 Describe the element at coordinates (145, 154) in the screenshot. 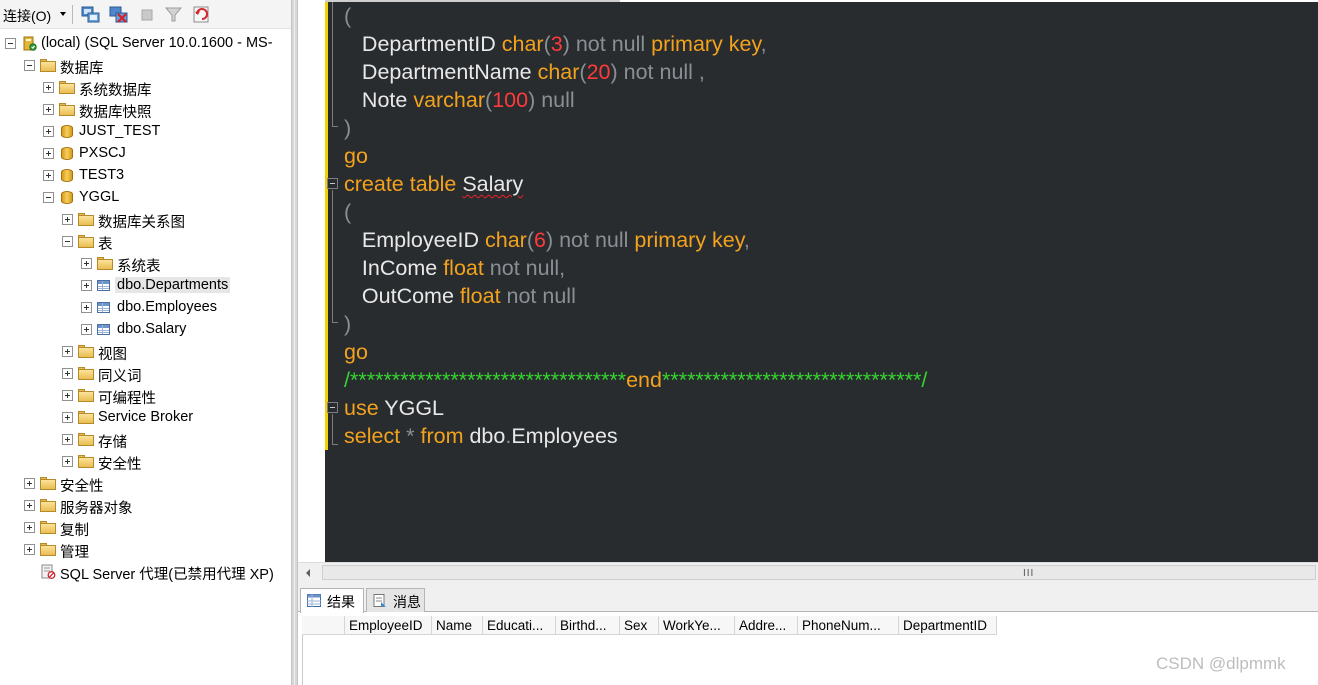

I see `tree-node: PXSCJ` at that location.